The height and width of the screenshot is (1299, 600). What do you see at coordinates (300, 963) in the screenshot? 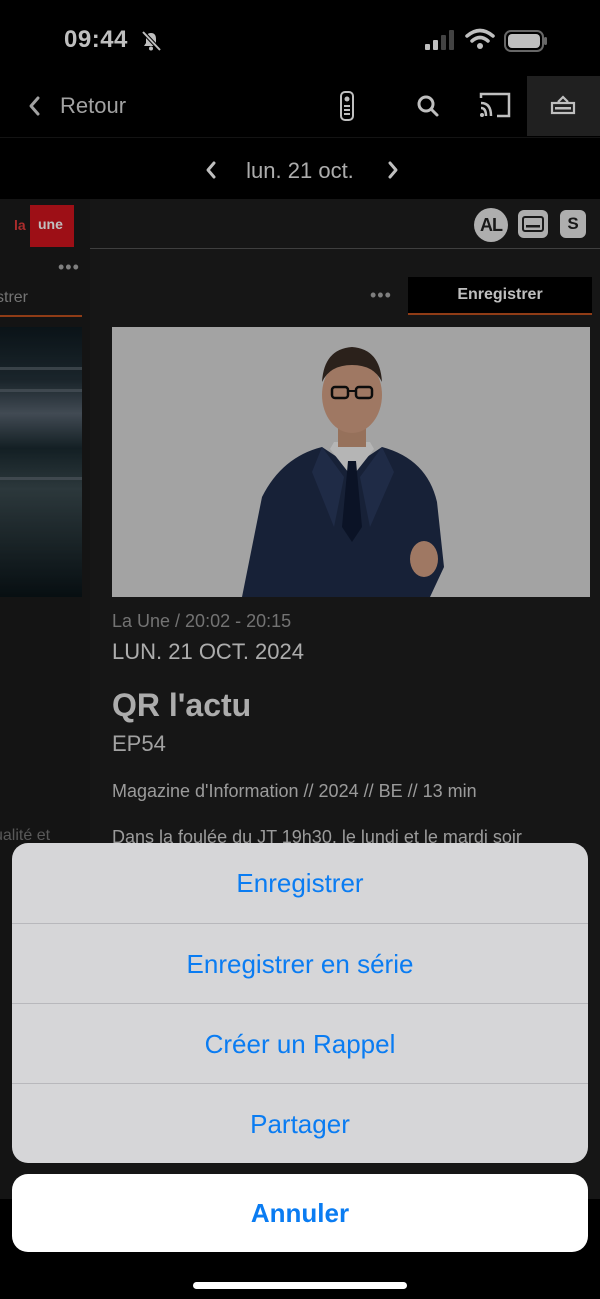
I see `action-record-series: Enregistrer en série` at bounding box center [300, 963].